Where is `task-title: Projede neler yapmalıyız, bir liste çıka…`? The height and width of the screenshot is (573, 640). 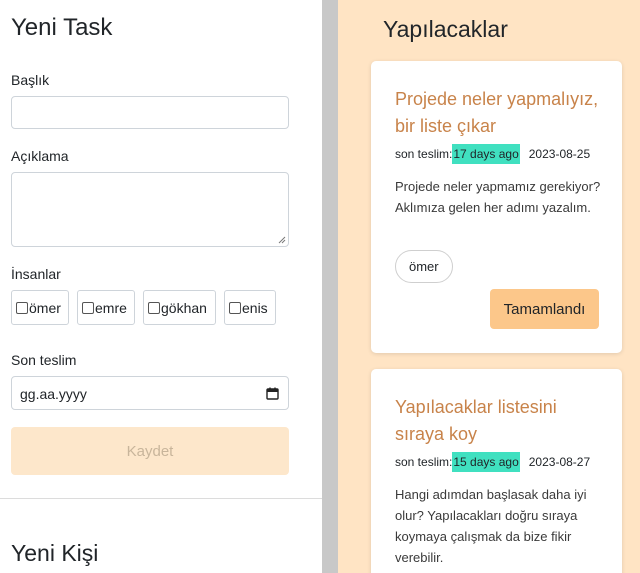 task-title: Projede neler yapmalıyız, bir liste çıka… is located at coordinates (510, 113).